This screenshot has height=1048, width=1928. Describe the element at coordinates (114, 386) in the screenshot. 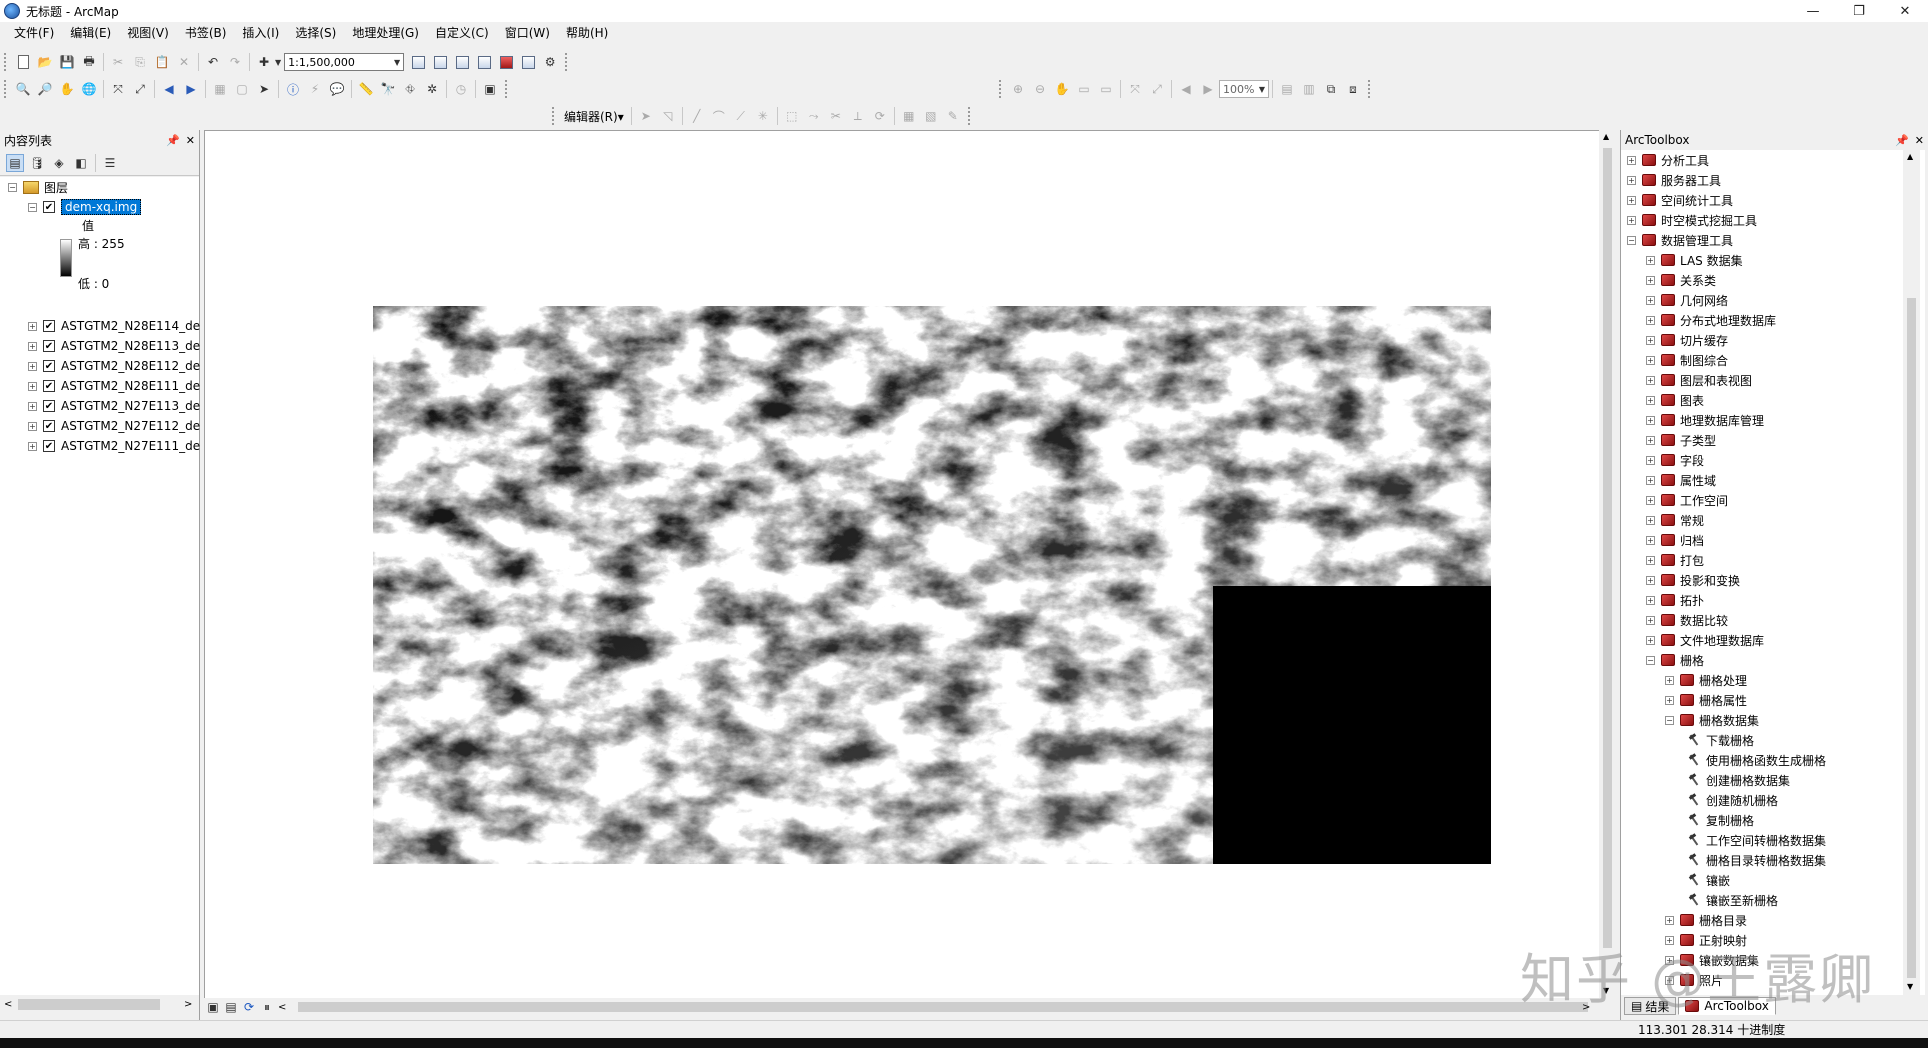

I see `layer-row: + ✔ ASTGTM2_N28E111_de` at that location.